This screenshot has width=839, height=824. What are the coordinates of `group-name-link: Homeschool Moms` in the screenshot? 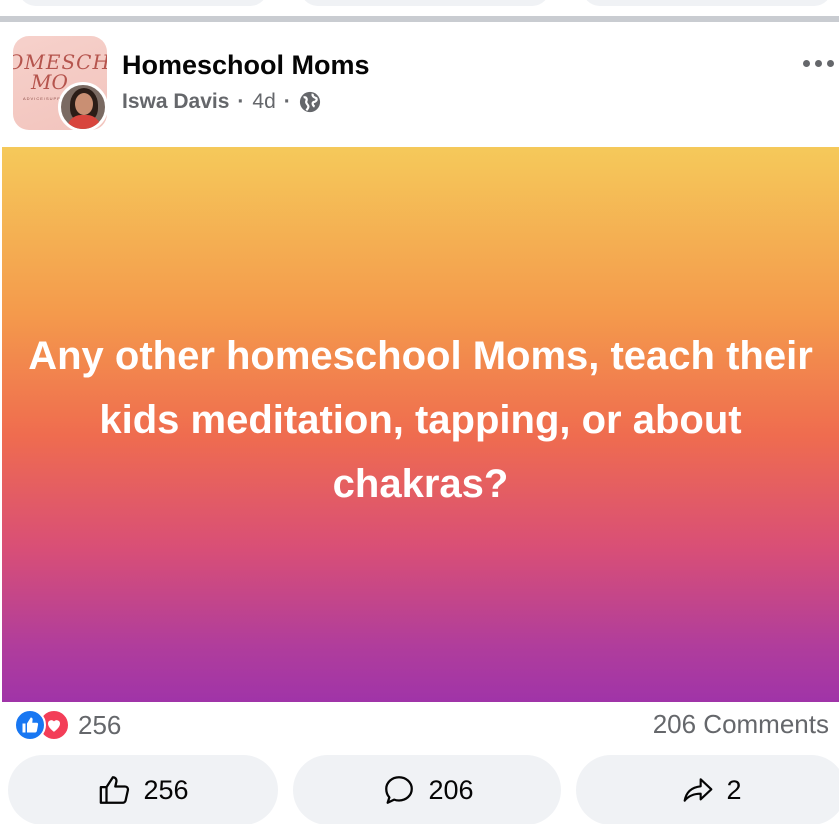 It's located at (246, 65).